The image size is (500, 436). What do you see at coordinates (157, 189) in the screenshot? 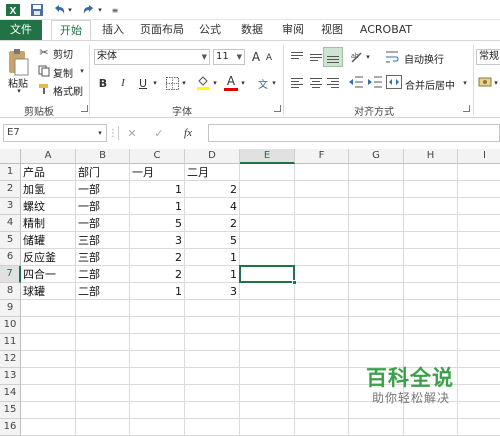
I see `cell-c2: 1` at bounding box center [157, 189].